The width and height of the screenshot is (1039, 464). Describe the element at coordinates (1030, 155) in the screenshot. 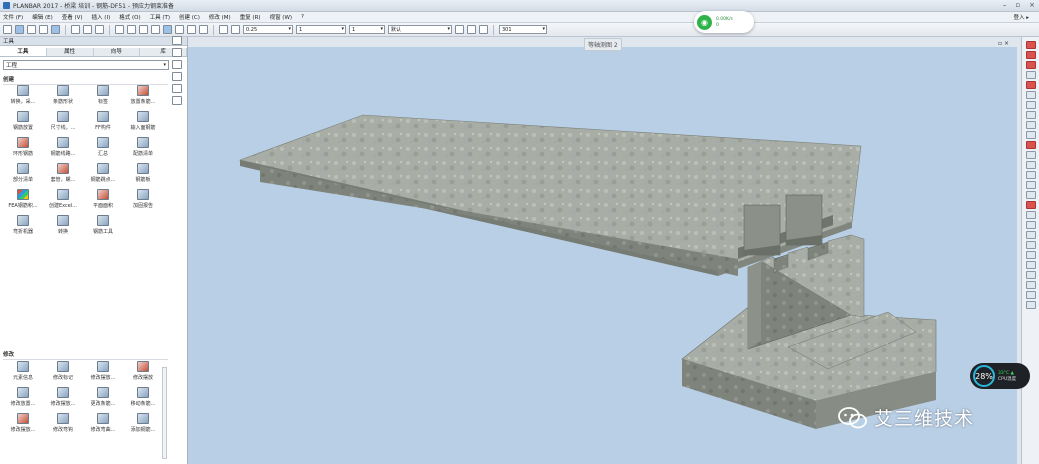

I see `scale-icon` at that location.